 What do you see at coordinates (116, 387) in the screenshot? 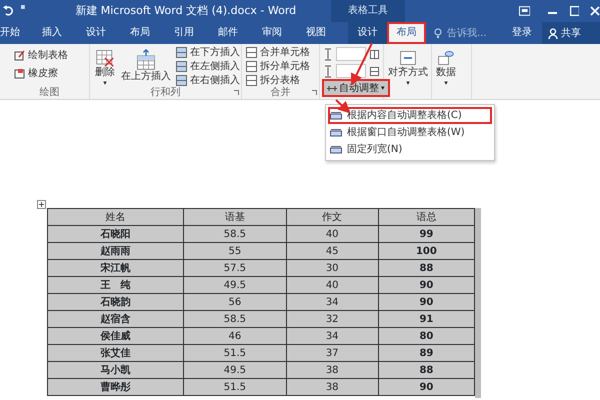
I see `table-cell: 曹晔彤` at bounding box center [116, 387].